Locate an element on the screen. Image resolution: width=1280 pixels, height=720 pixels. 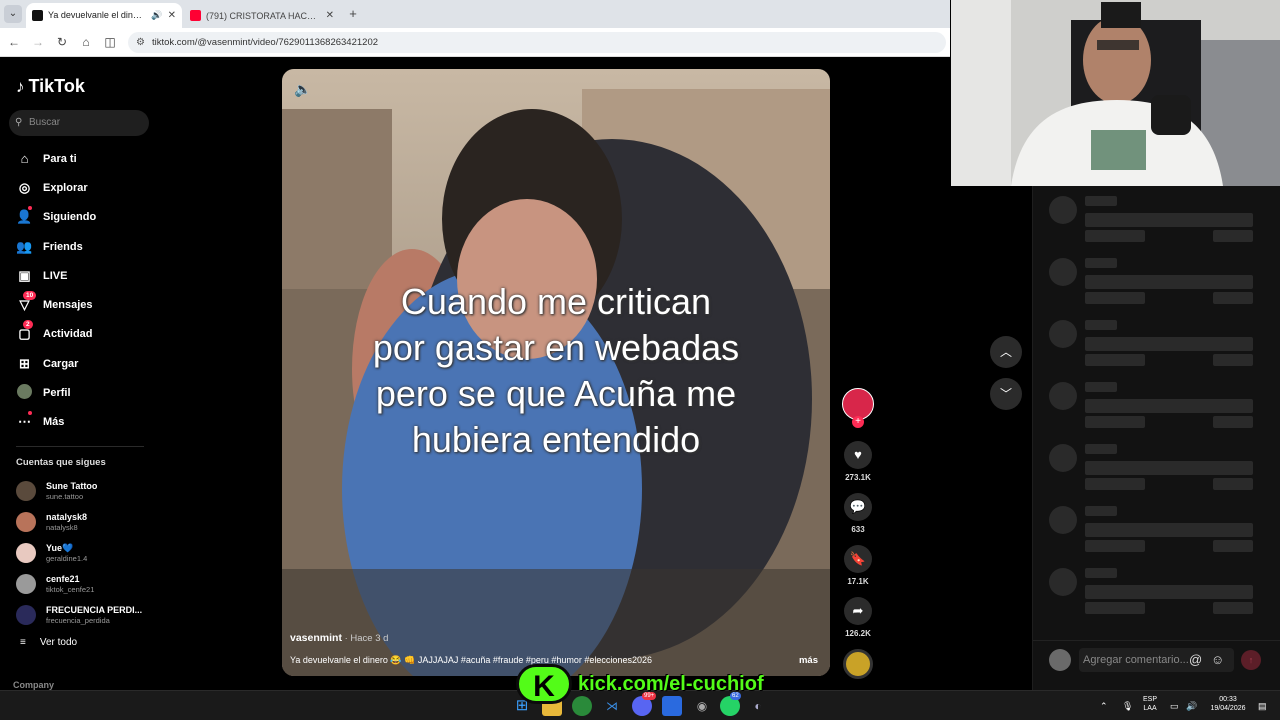
language-indicator: ESP LAA is located at coordinates (1150, 704).